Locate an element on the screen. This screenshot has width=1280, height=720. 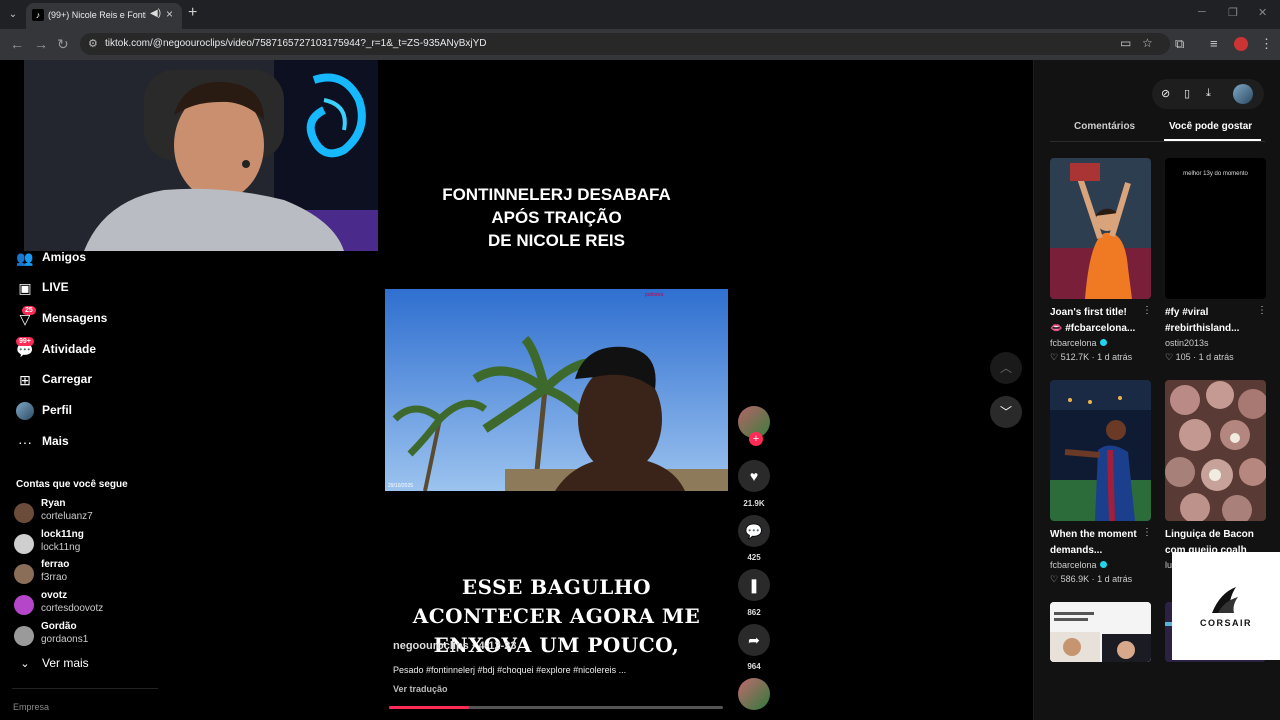
chevron-up-icon: ︿ is located at coordinates (1005, 368).